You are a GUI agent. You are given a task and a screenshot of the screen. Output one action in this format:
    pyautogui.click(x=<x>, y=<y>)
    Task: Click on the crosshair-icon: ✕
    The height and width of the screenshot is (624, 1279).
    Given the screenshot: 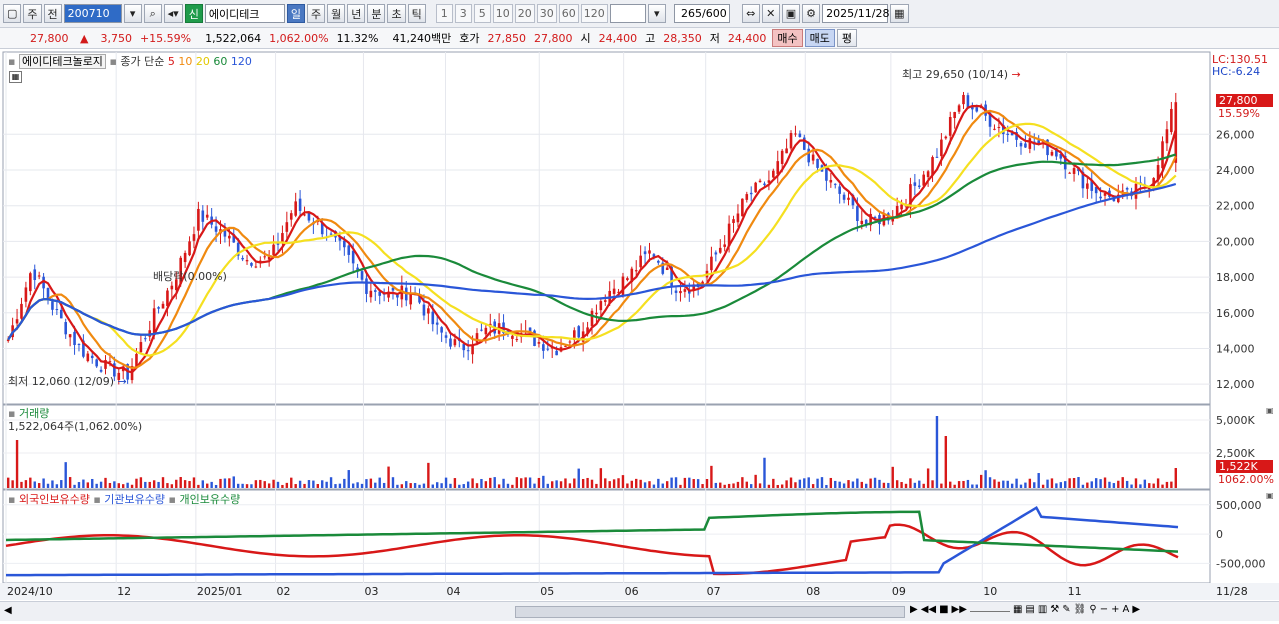 What is the action you would take?
    pyautogui.click(x=770, y=13)
    